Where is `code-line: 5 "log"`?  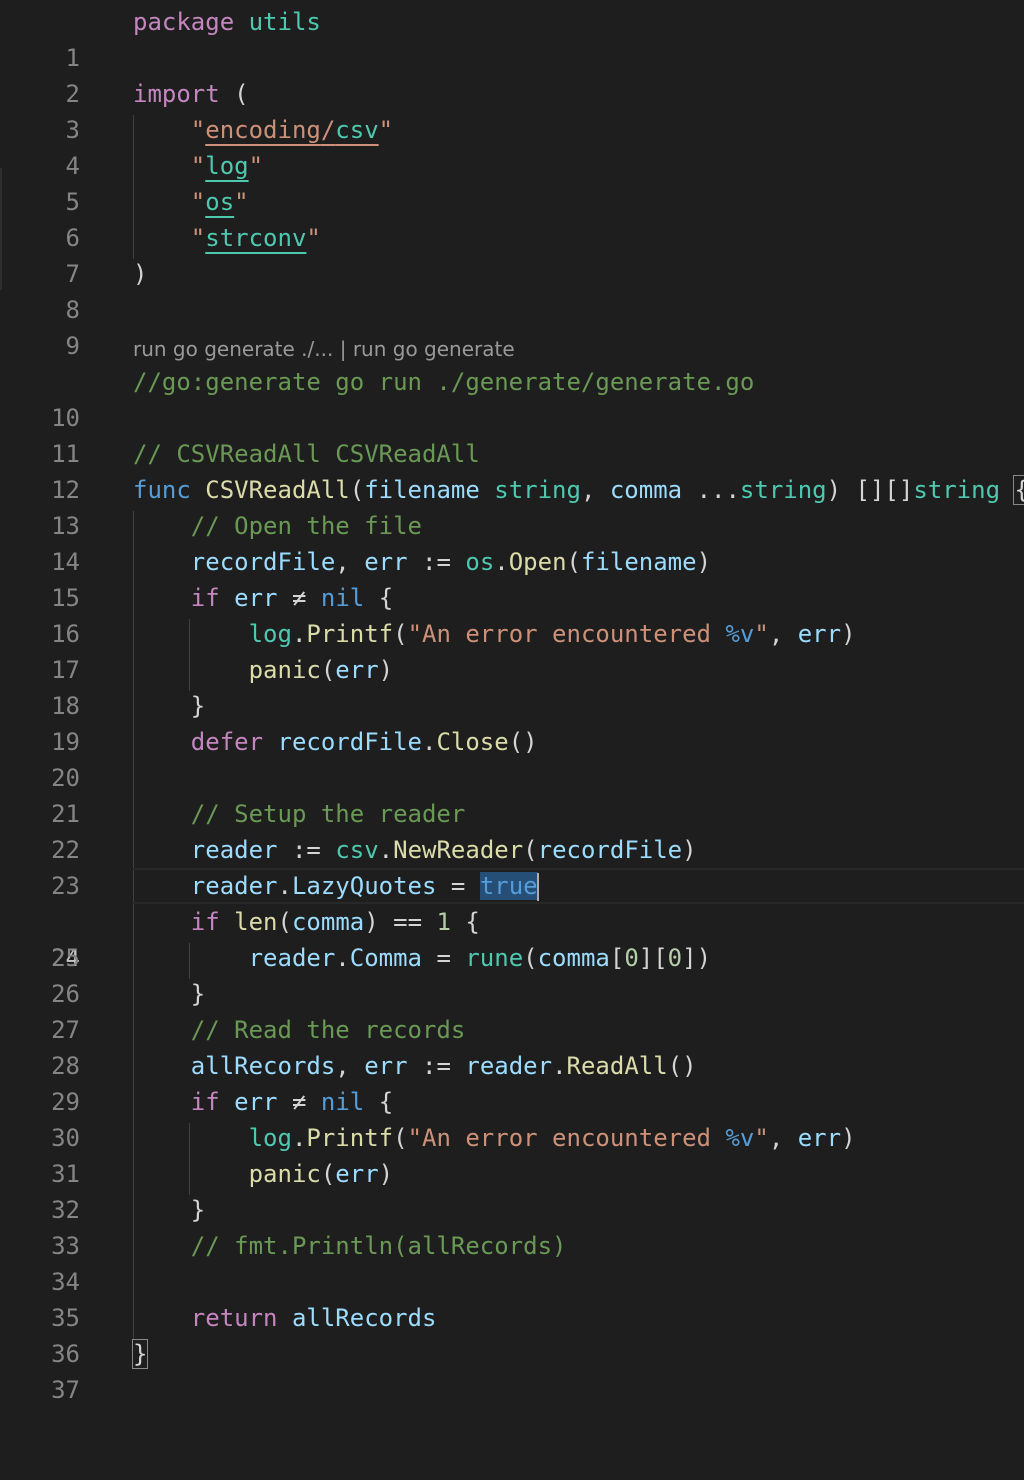 code-line: 5 "log" is located at coordinates (512, 182).